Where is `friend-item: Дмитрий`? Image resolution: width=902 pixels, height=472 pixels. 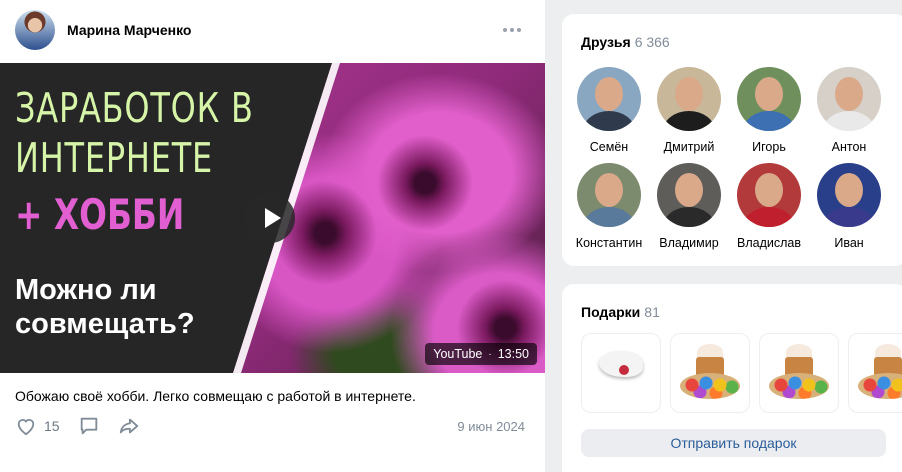
friend-item: Дмитрий is located at coordinates (689, 110).